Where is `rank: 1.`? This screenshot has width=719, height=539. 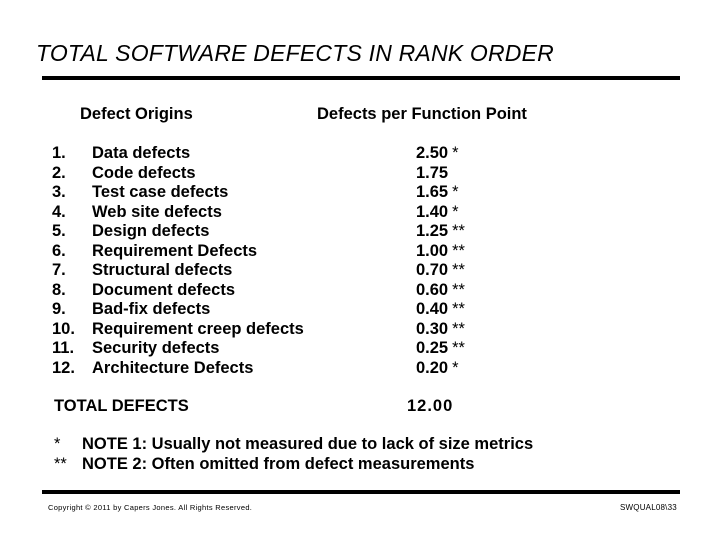
rank: 1. is located at coordinates (59, 153).